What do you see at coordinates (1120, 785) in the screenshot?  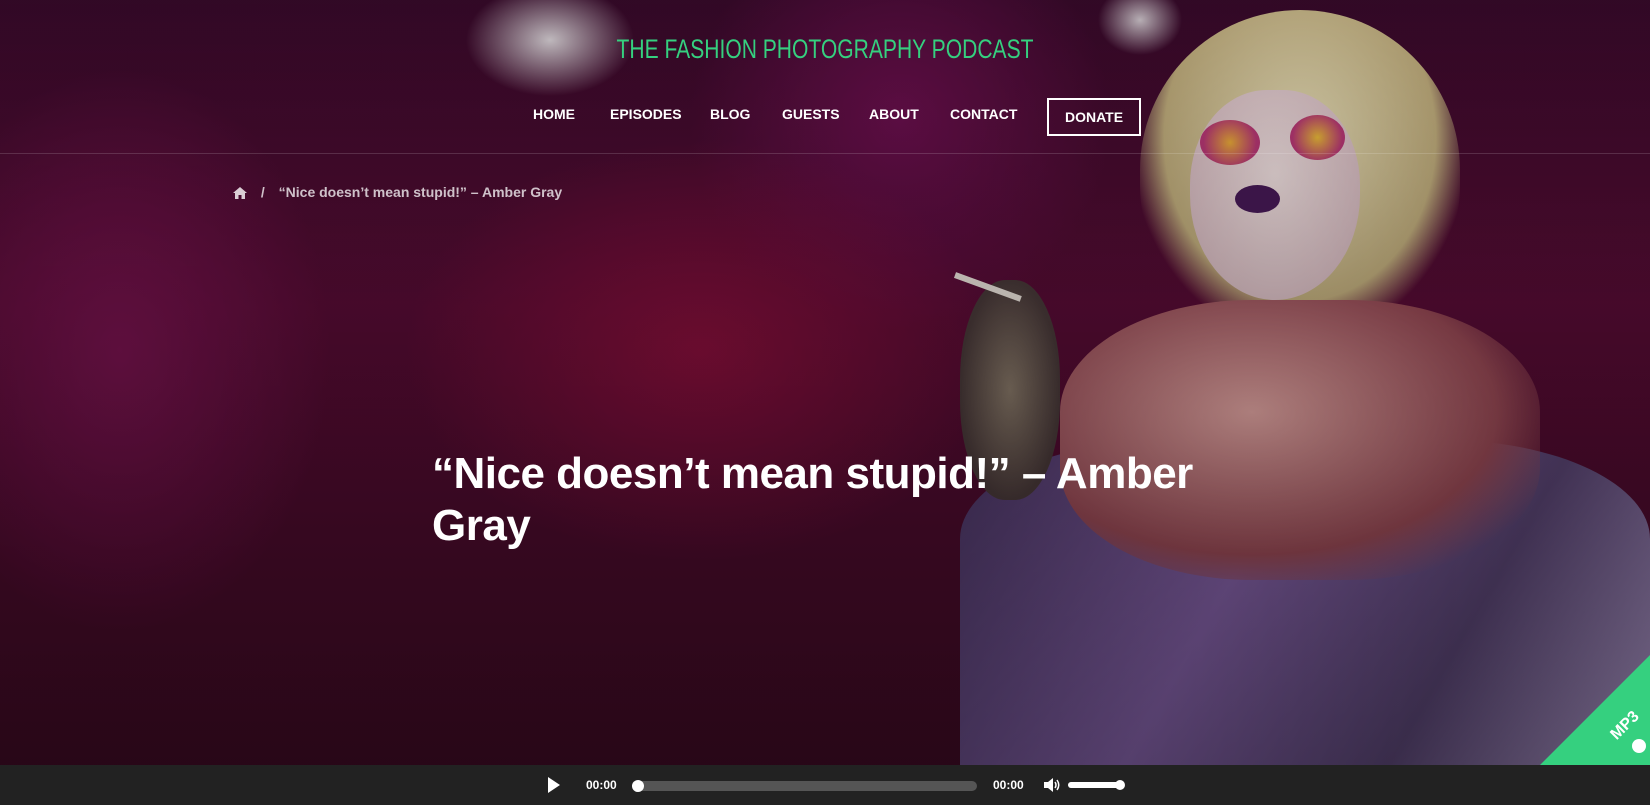 I see `volume-handle` at bounding box center [1120, 785].